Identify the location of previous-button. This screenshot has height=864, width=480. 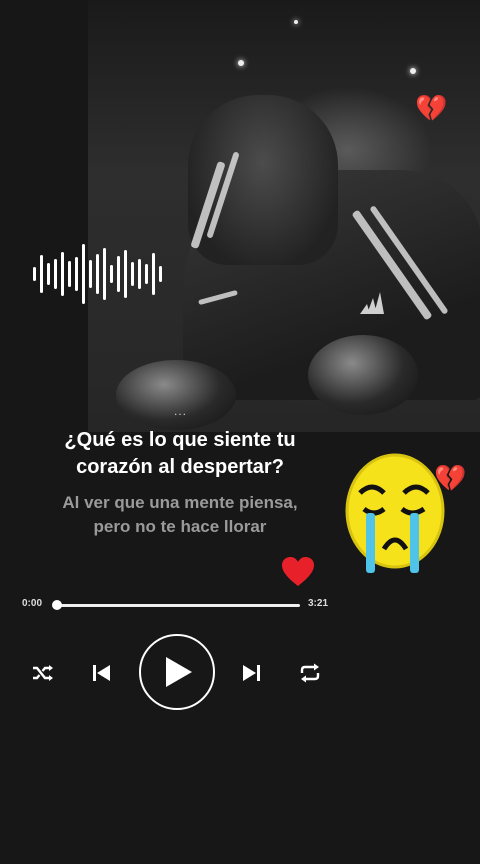
(102, 673).